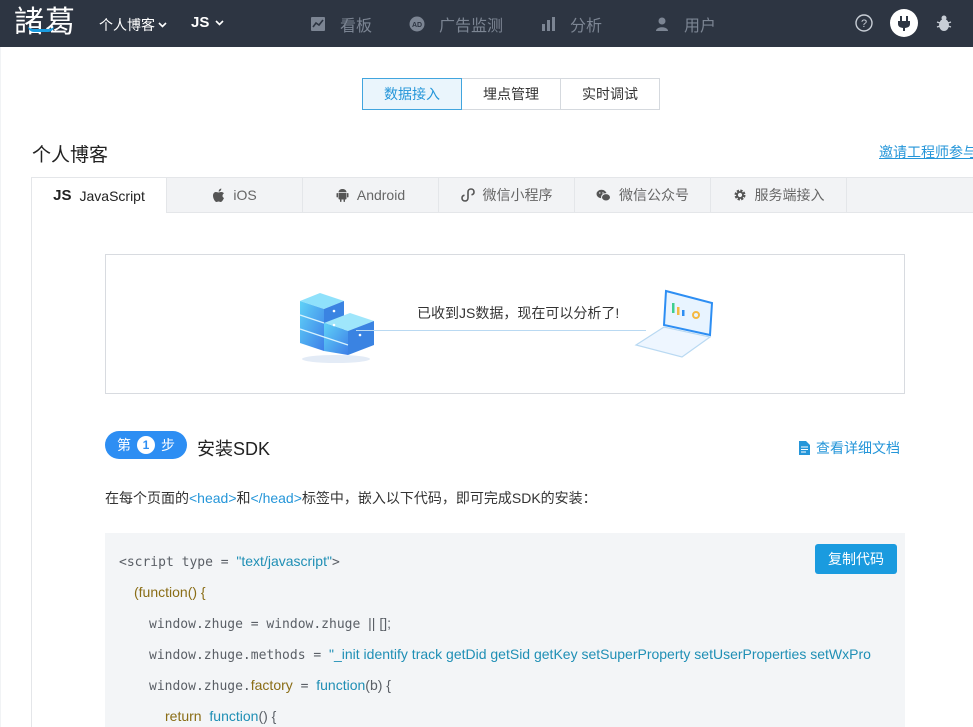 The image size is (973, 727). I want to click on code-token: "text/javascript", so click(284, 561).